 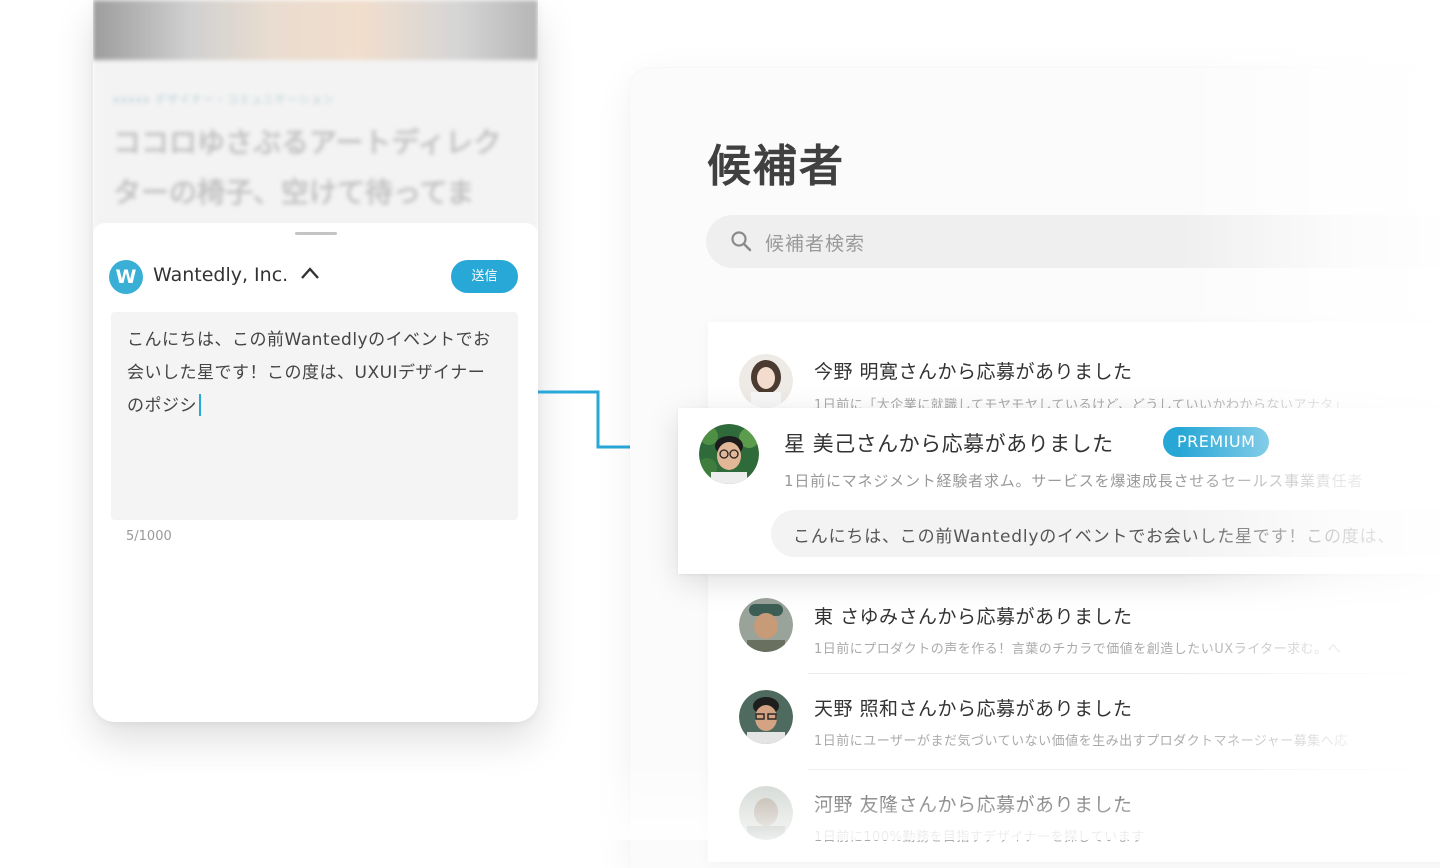 I want to click on candidate-name: 天野 照和さんから応募がありました, so click(x=973, y=709).